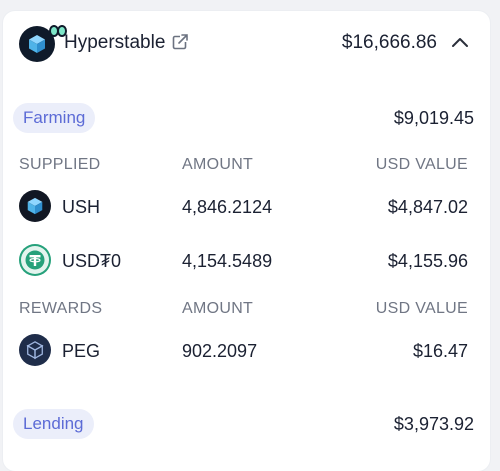 This screenshot has height=471, width=500. I want to click on token-symbol: USH, so click(81, 207).